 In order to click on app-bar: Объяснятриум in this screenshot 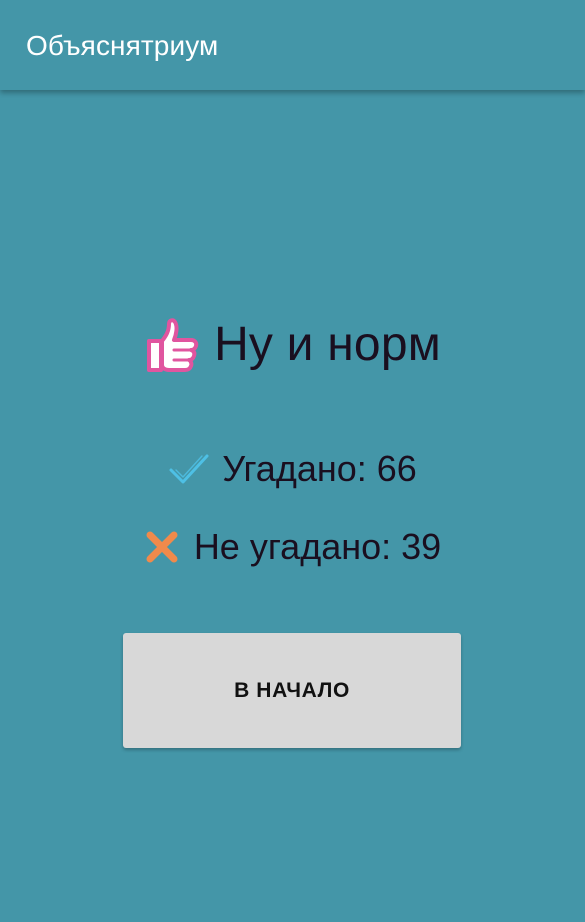, I will do `click(292, 45)`.